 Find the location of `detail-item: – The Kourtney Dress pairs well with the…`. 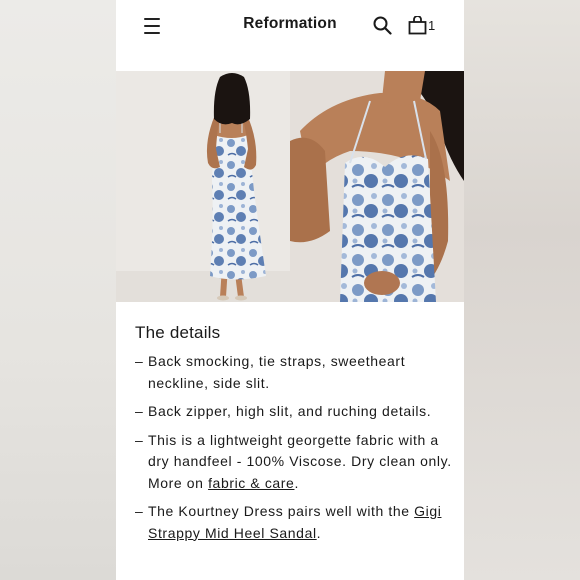

detail-item: – The Kourtney Dress pairs well with the… is located at coordinates (294, 522).